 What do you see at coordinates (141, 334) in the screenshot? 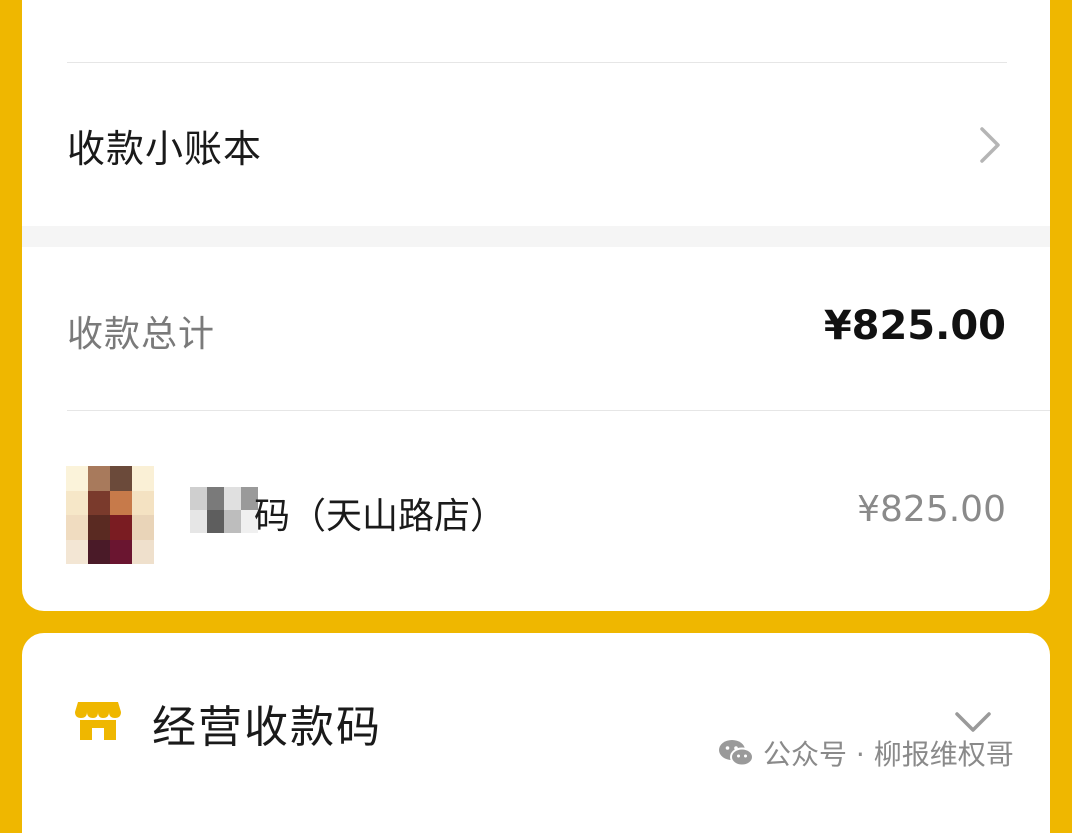
I see `total-label: 收款总计` at bounding box center [141, 334].